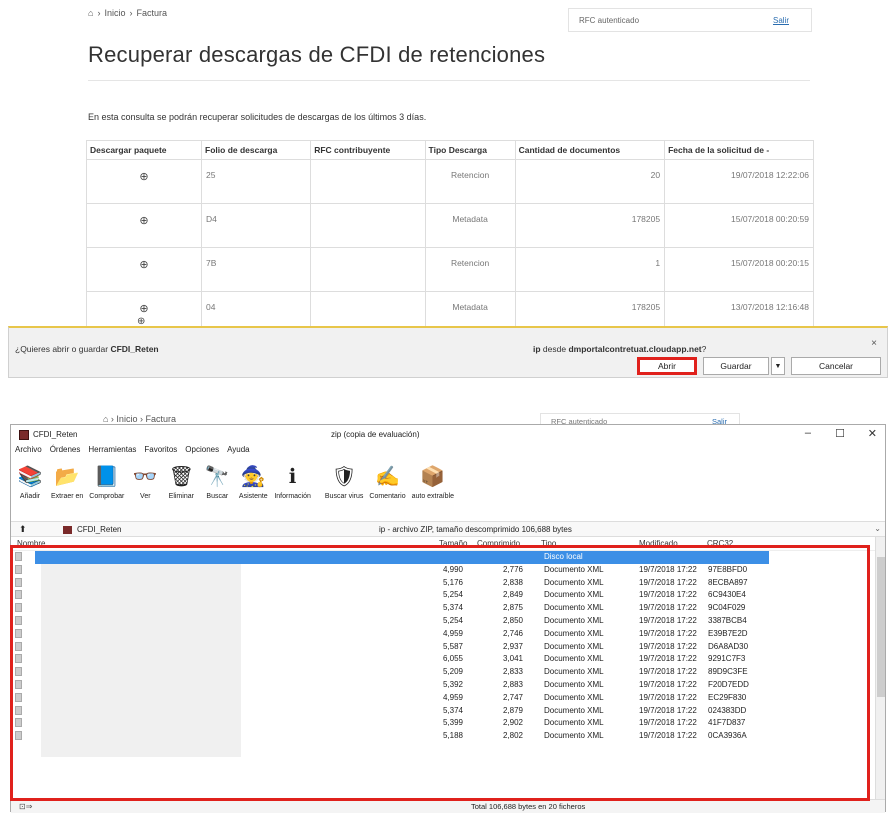 The width and height of the screenshot is (889, 814). I want to click on source-suffix: ?, so click(704, 349).